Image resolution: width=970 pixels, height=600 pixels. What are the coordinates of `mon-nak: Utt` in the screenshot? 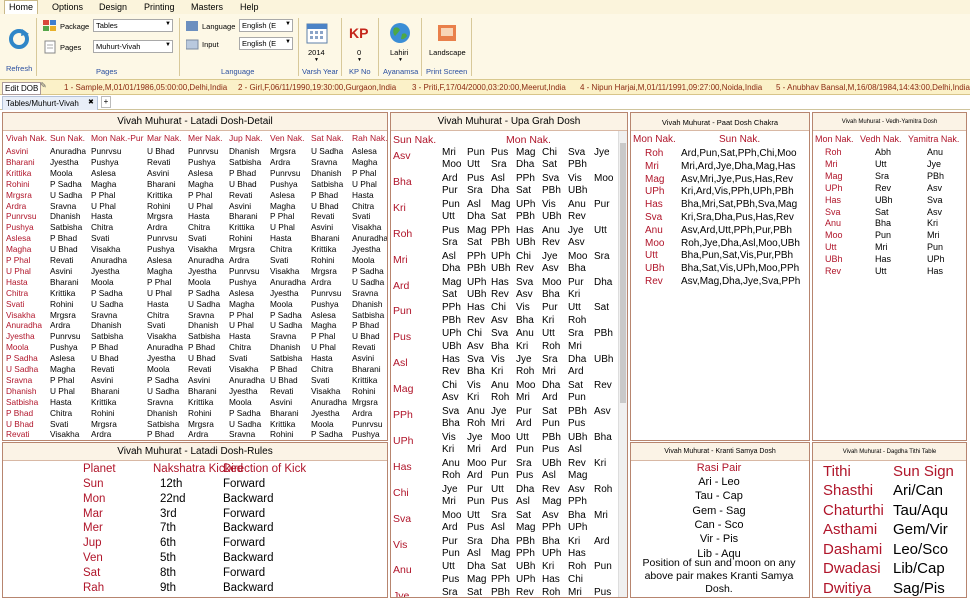 It's located at (448, 216).